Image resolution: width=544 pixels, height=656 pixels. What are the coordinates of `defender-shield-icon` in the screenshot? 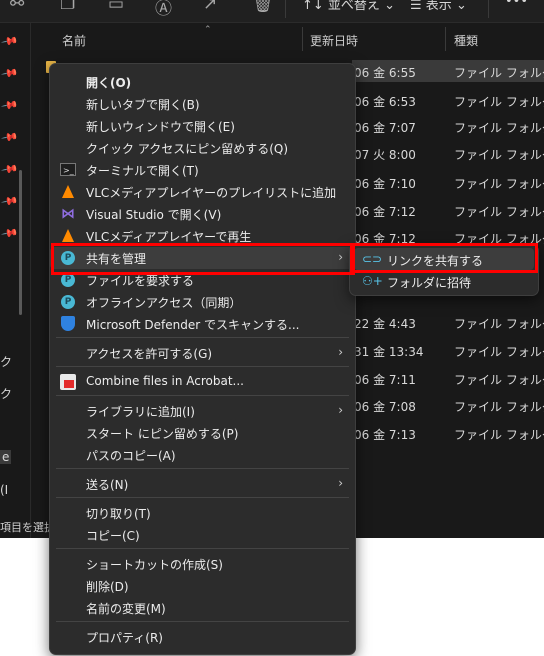 It's located at (68, 323).